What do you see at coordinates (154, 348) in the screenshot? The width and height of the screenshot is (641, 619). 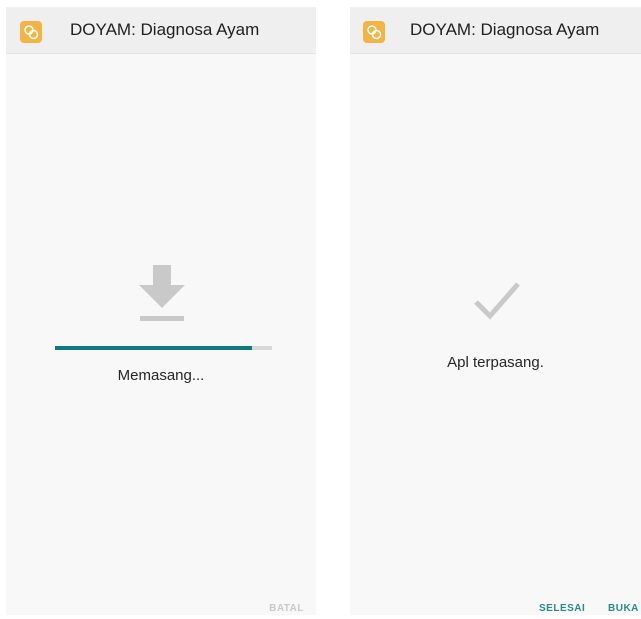 I see `progress-fill` at bounding box center [154, 348].